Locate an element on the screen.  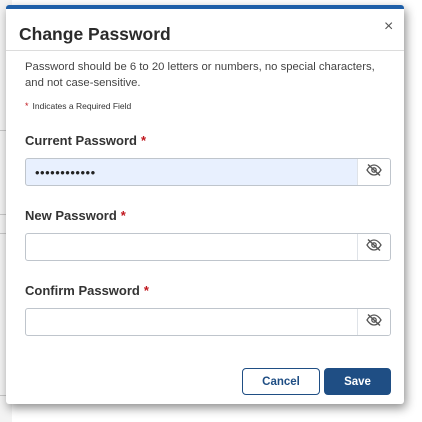
required-field-note: * Indicates a Required Field is located at coordinates (78, 106).